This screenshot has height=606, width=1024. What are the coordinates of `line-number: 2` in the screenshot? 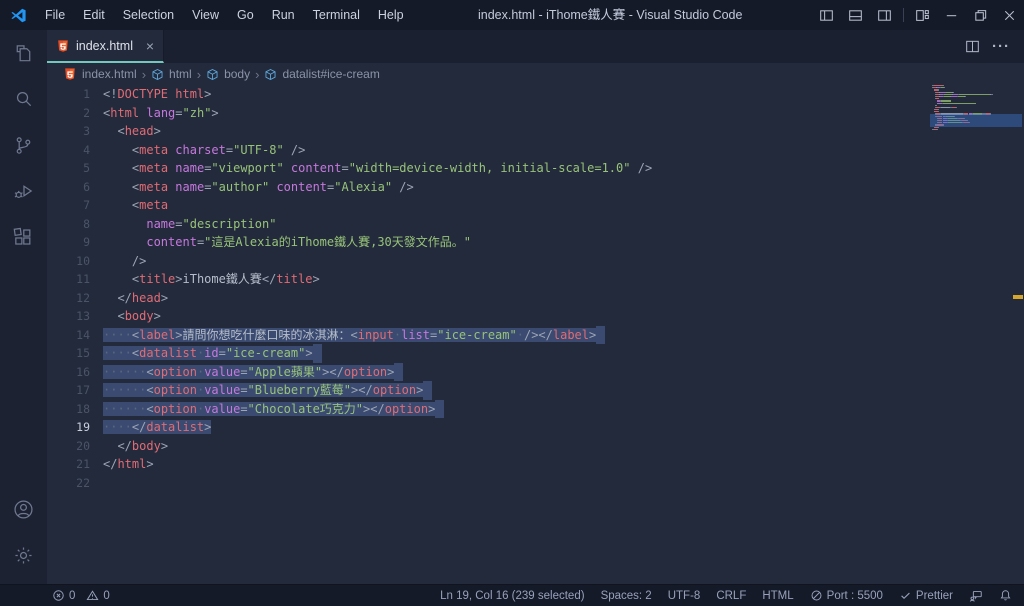 It's located at (68, 113).